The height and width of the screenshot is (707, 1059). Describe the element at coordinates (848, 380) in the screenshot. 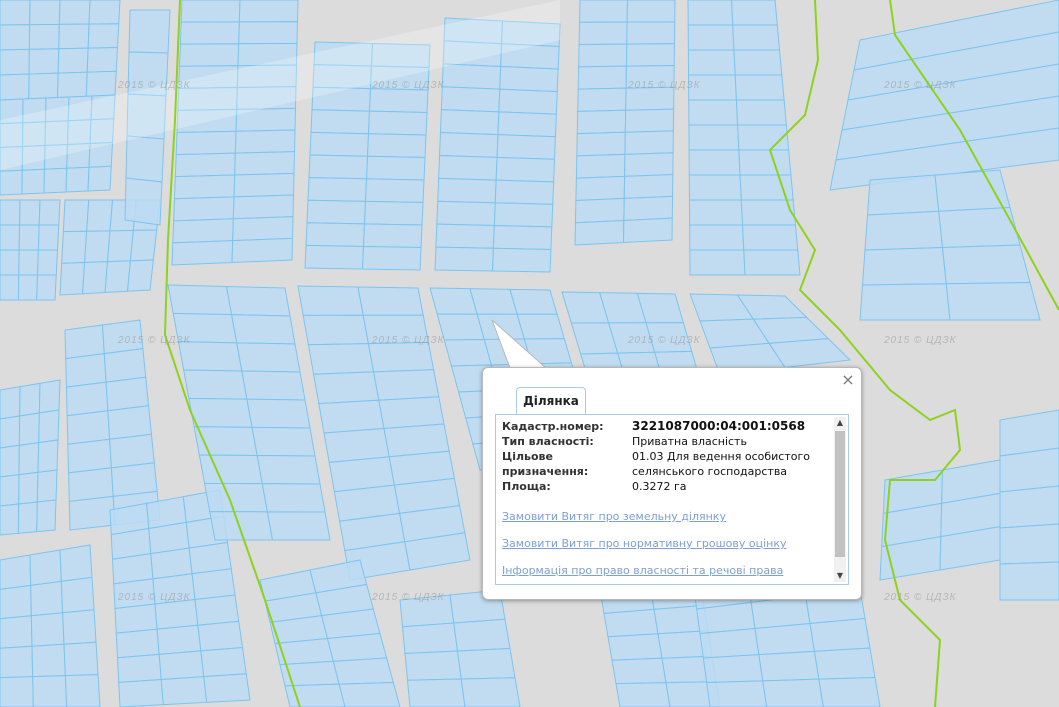

I see `close-icon: ×` at that location.